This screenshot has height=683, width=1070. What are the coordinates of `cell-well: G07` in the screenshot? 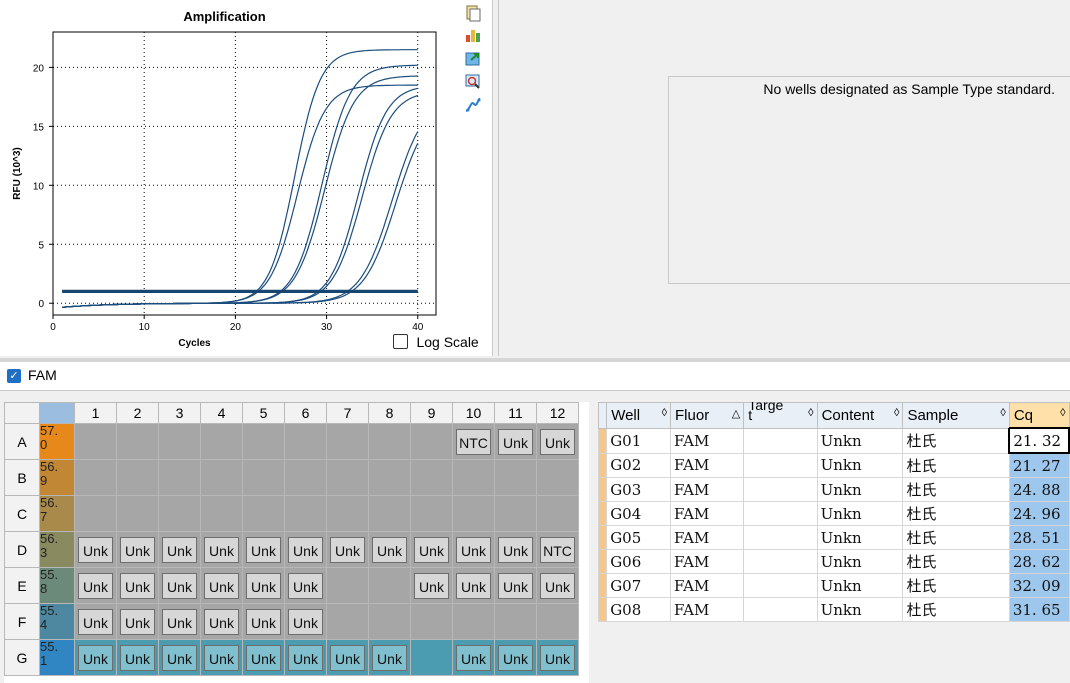 It's located at (639, 585).